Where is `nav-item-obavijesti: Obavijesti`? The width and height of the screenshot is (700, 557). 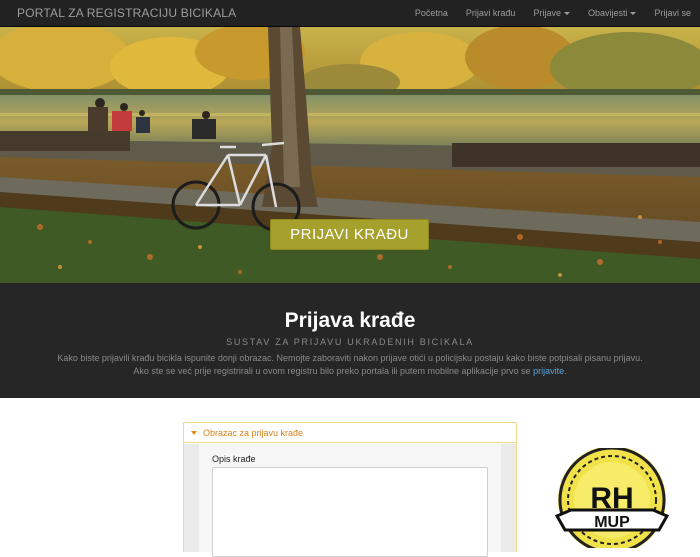 nav-item-obavijesti: Obavijesti is located at coordinates (612, 13).